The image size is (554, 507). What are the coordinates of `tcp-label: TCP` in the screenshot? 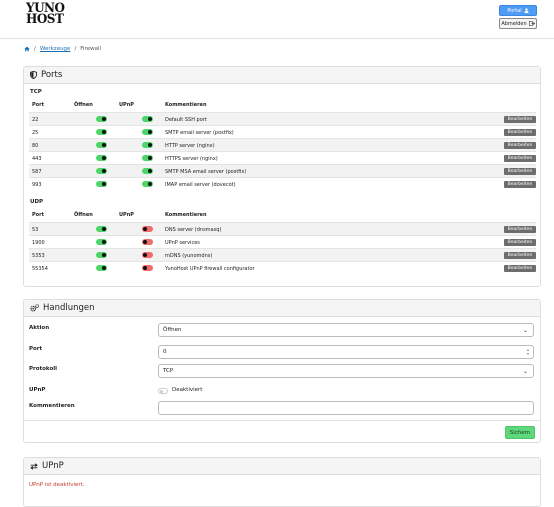 It's located at (36, 92).